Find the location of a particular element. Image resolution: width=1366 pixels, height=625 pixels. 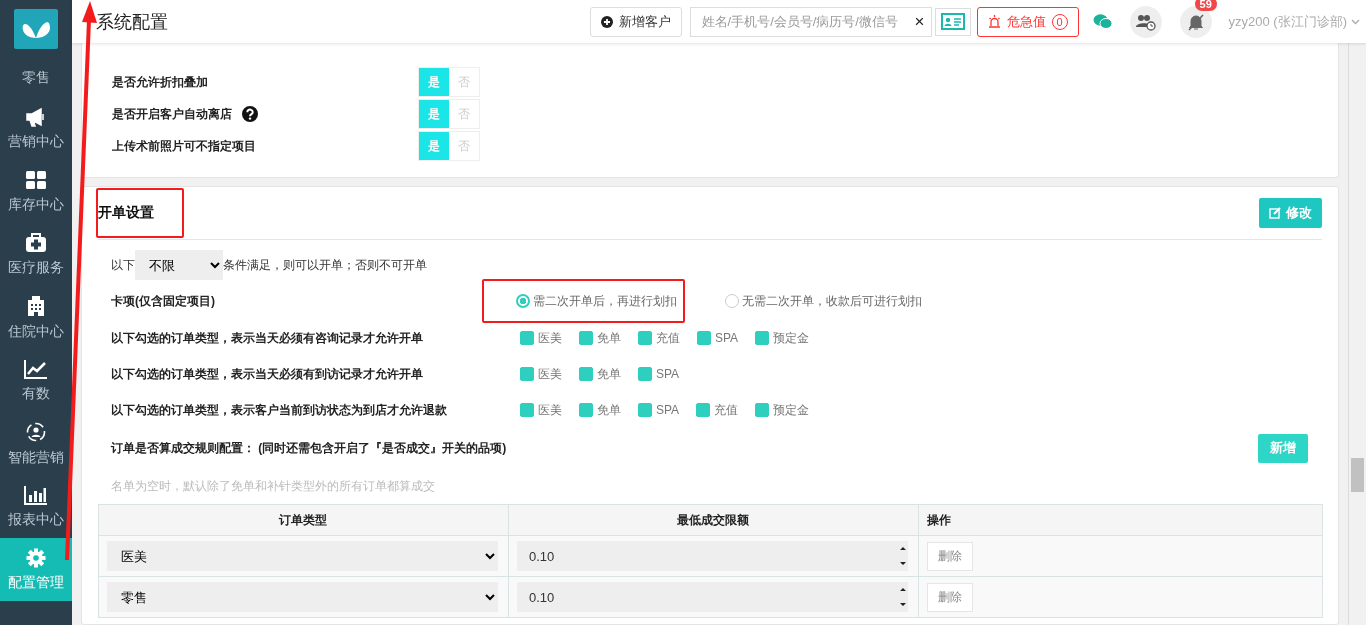

order-type-select: 医美 is located at coordinates (302, 556).